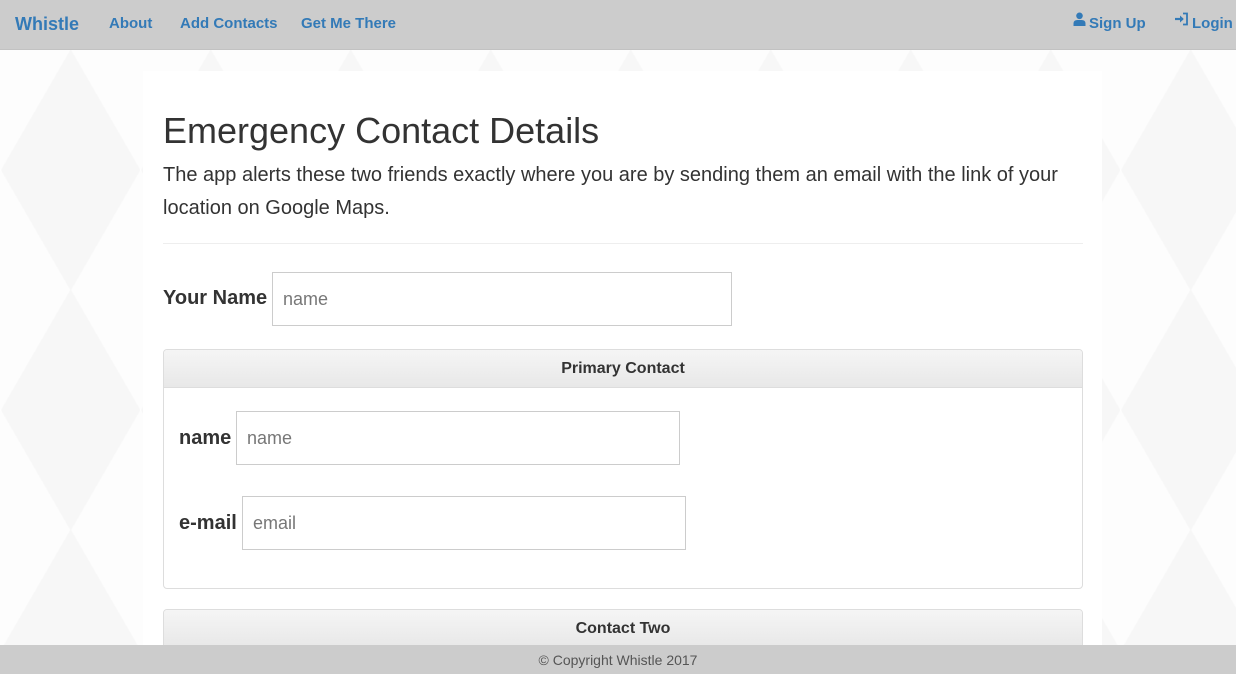  Describe the element at coordinates (623, 243) in the screenshot. I see `divider` at that location.